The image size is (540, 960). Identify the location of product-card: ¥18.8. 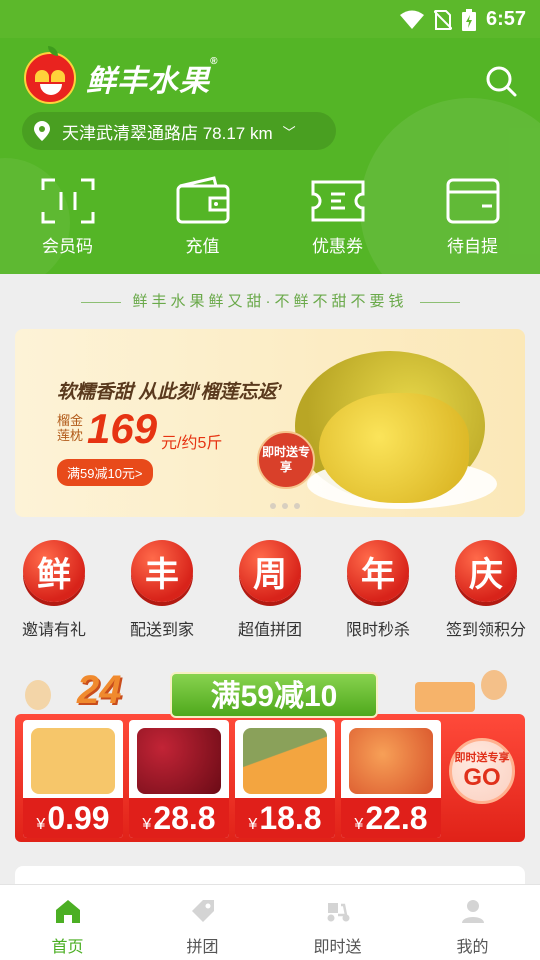
(285, 779).